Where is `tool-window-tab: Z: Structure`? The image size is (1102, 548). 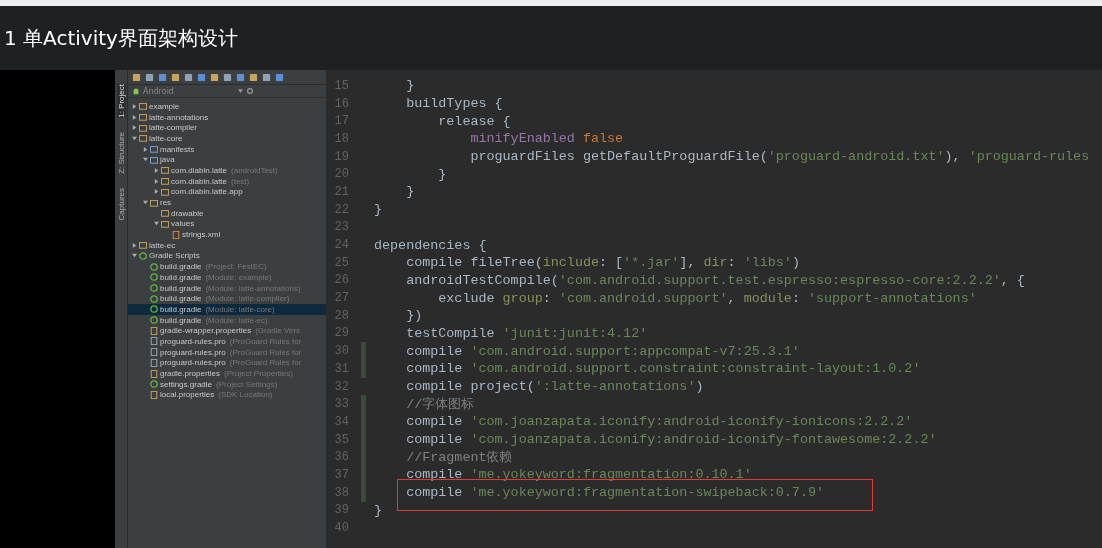 tool-window-tab: Z: Structure is located at coordinates (121, 152).